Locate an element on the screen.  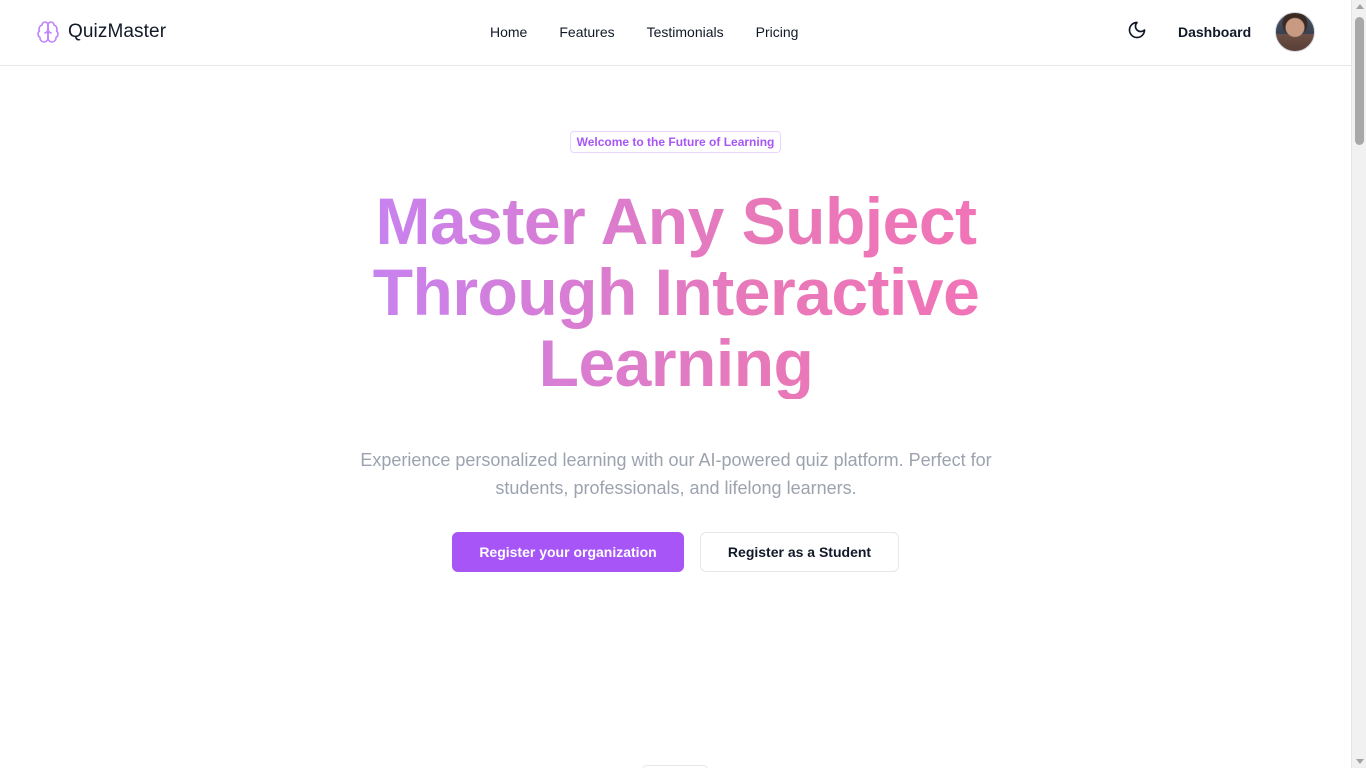
dashboard-link: Dashboard is located at coordinates (1214, 32).